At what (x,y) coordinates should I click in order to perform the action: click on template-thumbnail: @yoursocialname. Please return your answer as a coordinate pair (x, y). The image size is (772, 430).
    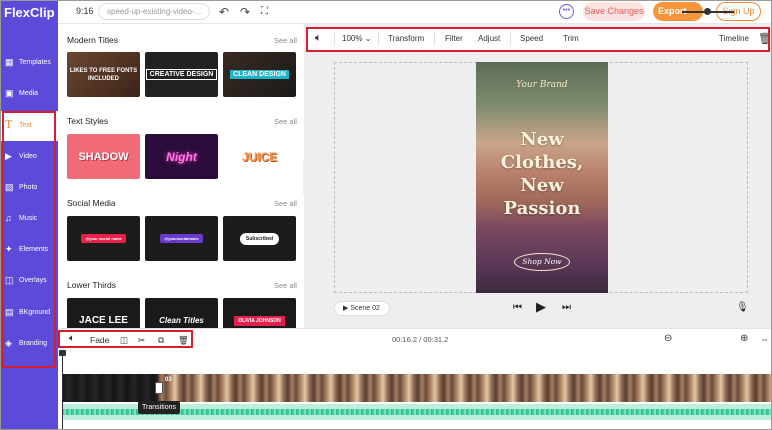
    Looking at the image, I should click on (181, 238).